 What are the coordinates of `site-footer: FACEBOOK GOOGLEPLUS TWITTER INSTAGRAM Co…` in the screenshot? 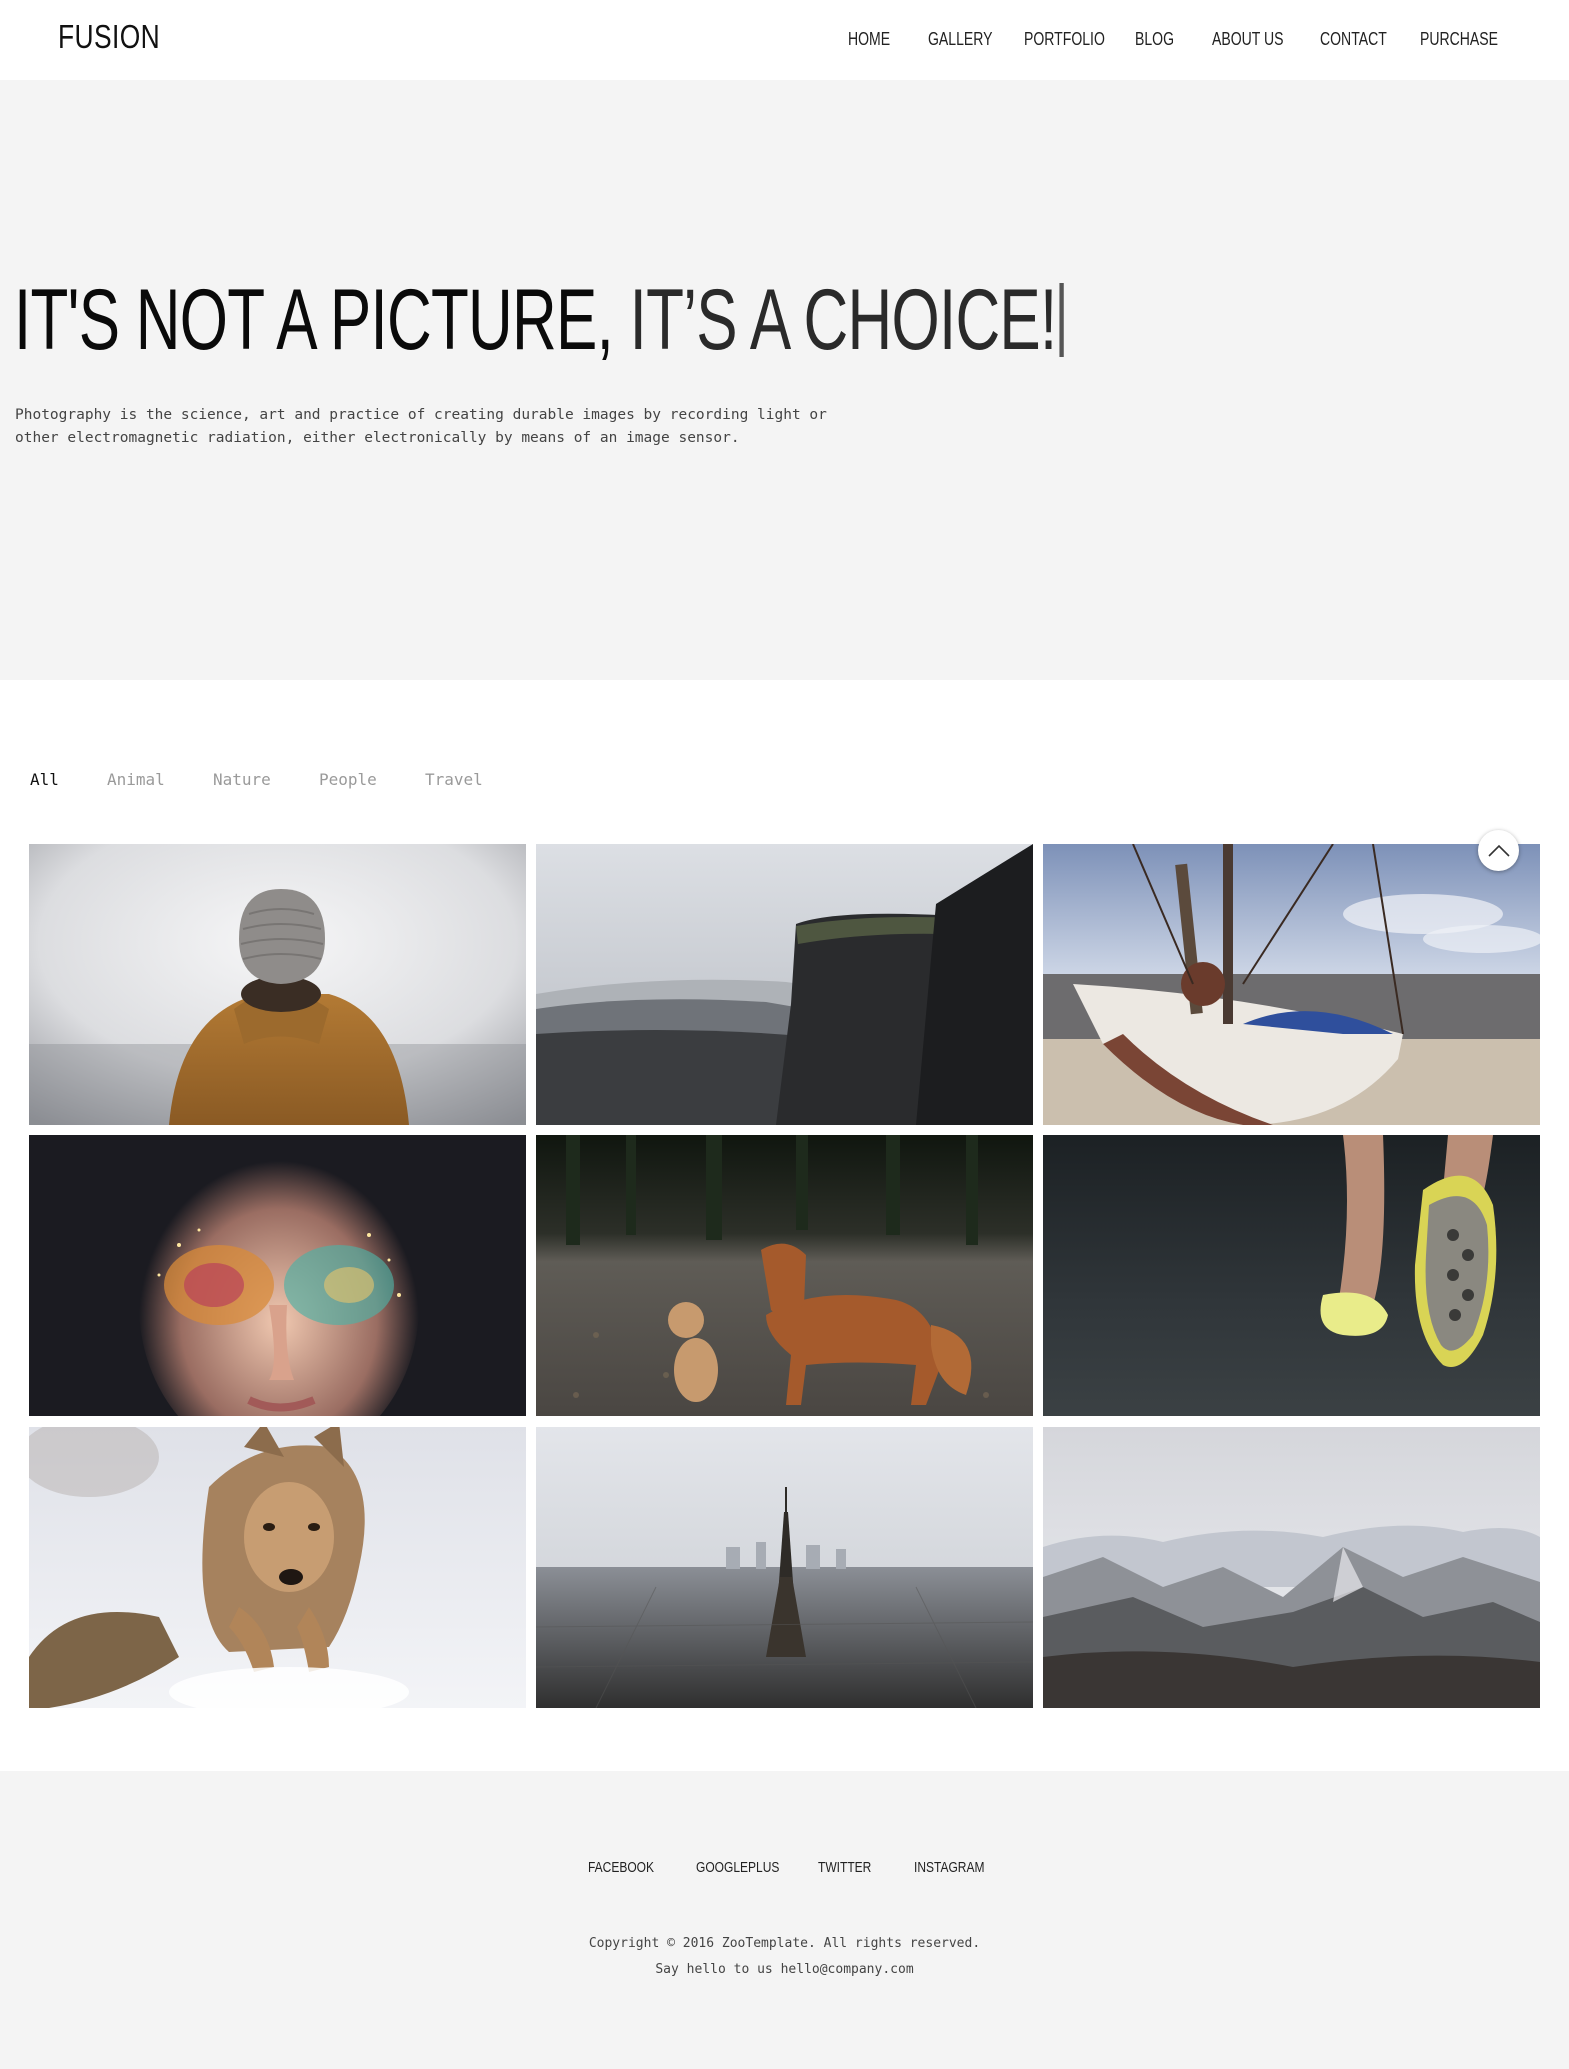 It's located at (784, 1920).